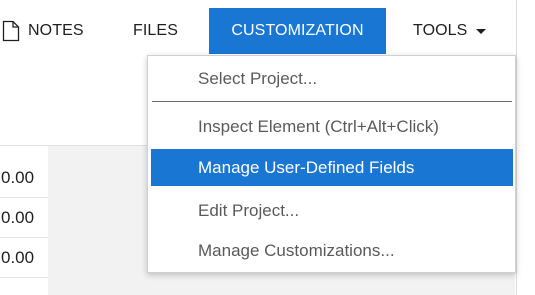 This screenshot has width=535, height=295. I want to click on tab-files-label: FILES, so click(155, 30).